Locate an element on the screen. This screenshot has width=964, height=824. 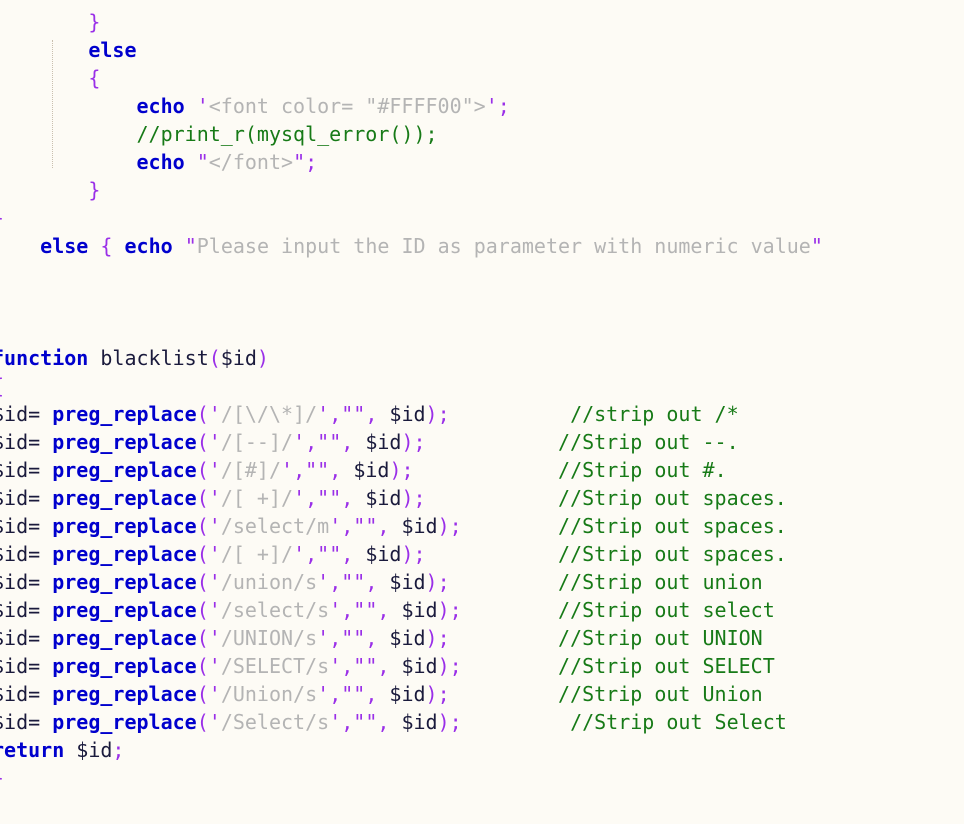
code-line: //print_r(mysql_error()); is located at coordinates (411, 134).